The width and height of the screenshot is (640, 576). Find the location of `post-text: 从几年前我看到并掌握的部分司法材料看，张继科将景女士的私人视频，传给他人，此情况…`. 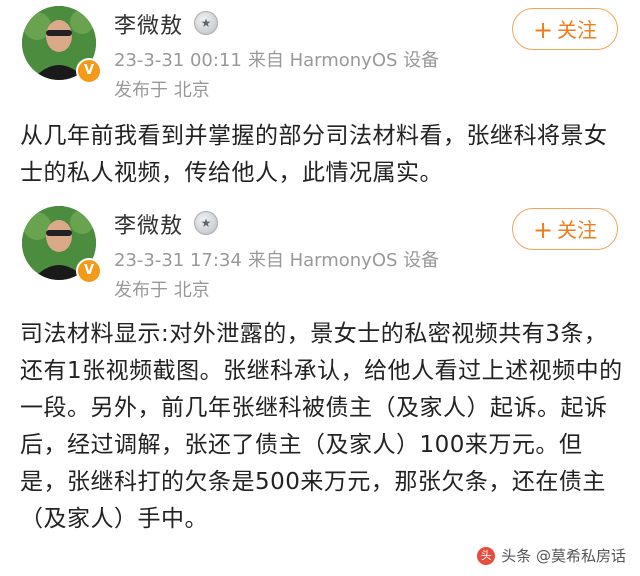

post-text: 从几年前我看到并掌握的部分司法材料看，张继科将景女士的私人视频，传给他人，此情况… is located at coordinates (314, 154).